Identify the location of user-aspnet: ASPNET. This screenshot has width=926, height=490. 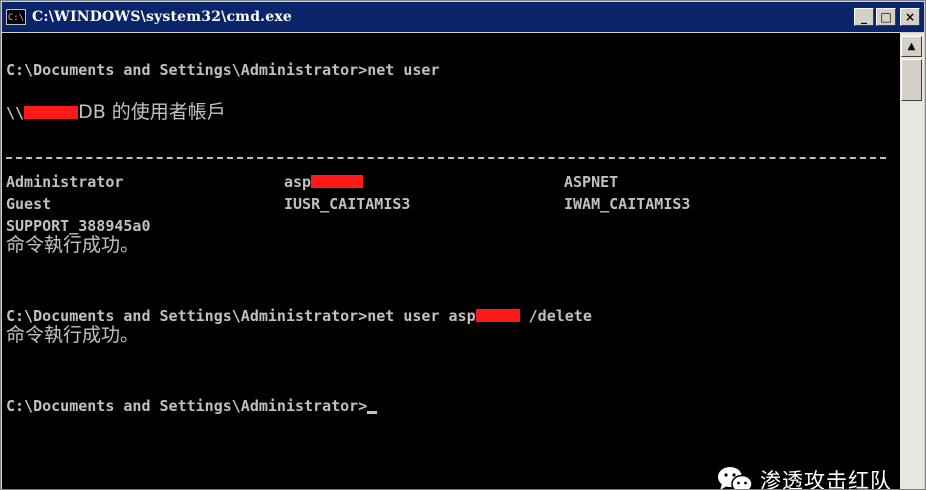
(591, 182).